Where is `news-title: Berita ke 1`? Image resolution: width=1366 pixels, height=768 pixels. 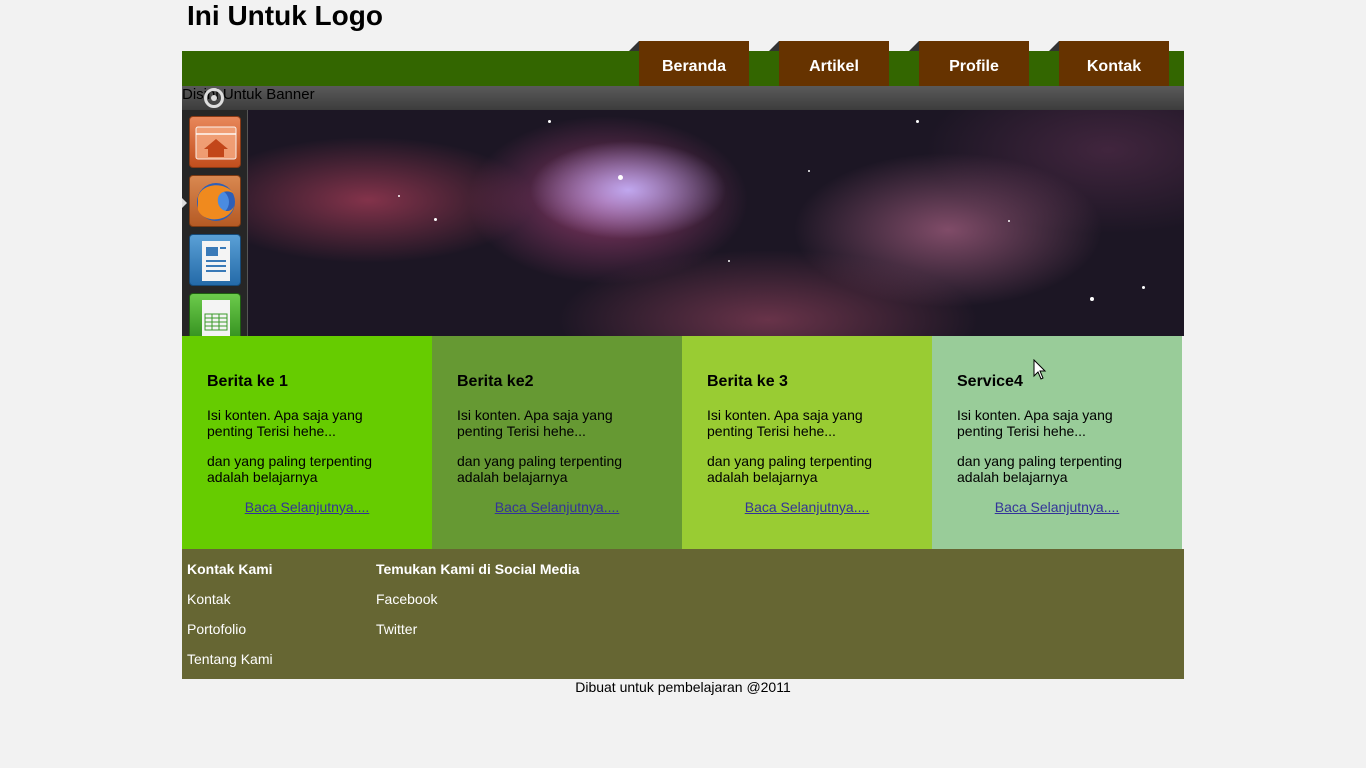 news-title: Berita ke 1 is located at coordinates (247, 381).